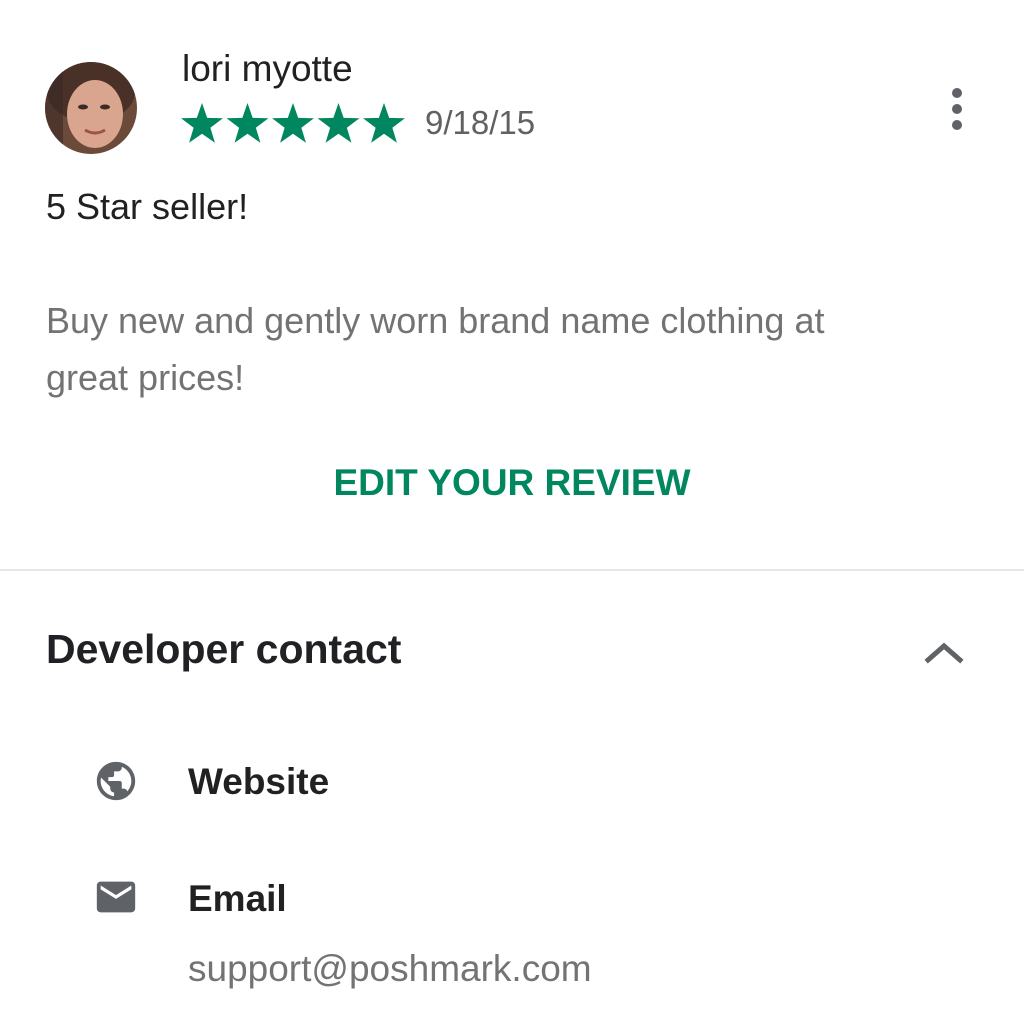 The width and height of the screenshot is (1024, 1024). Describe the element at coordinates (512, 570) in the screenshot. I see `section-divider` at that location.